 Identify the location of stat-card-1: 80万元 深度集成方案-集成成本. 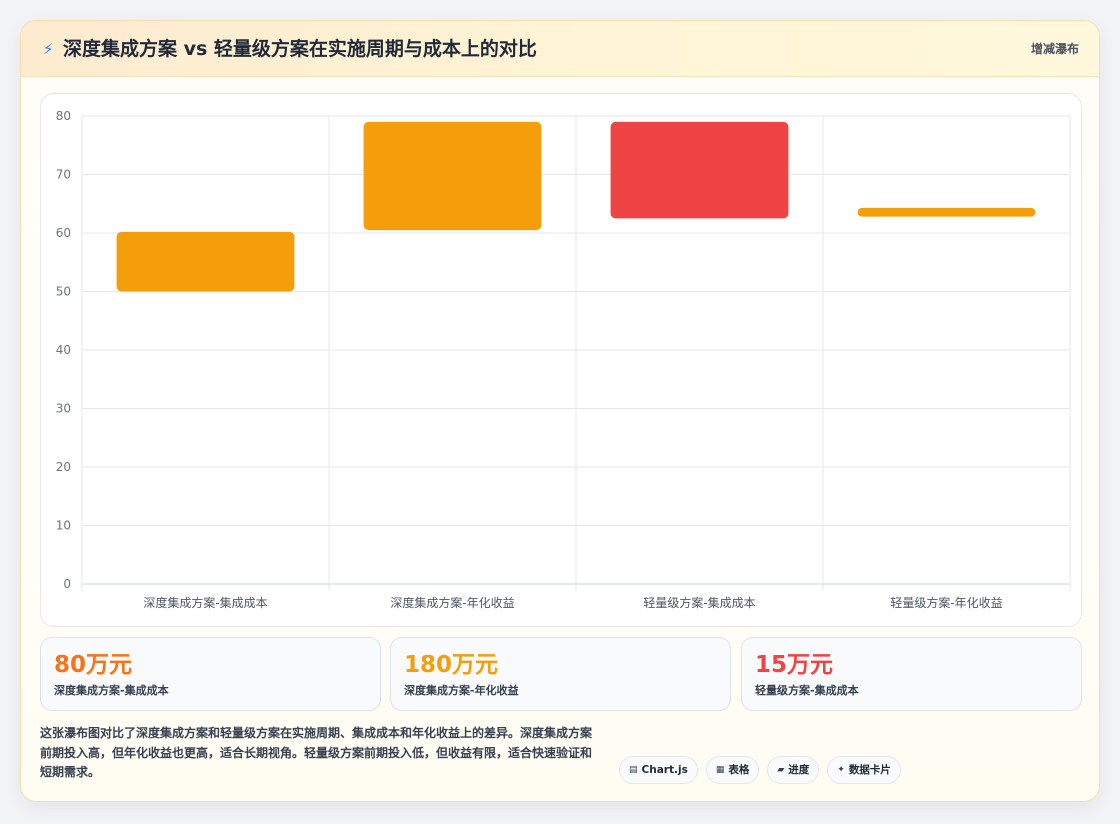
(210, 674).